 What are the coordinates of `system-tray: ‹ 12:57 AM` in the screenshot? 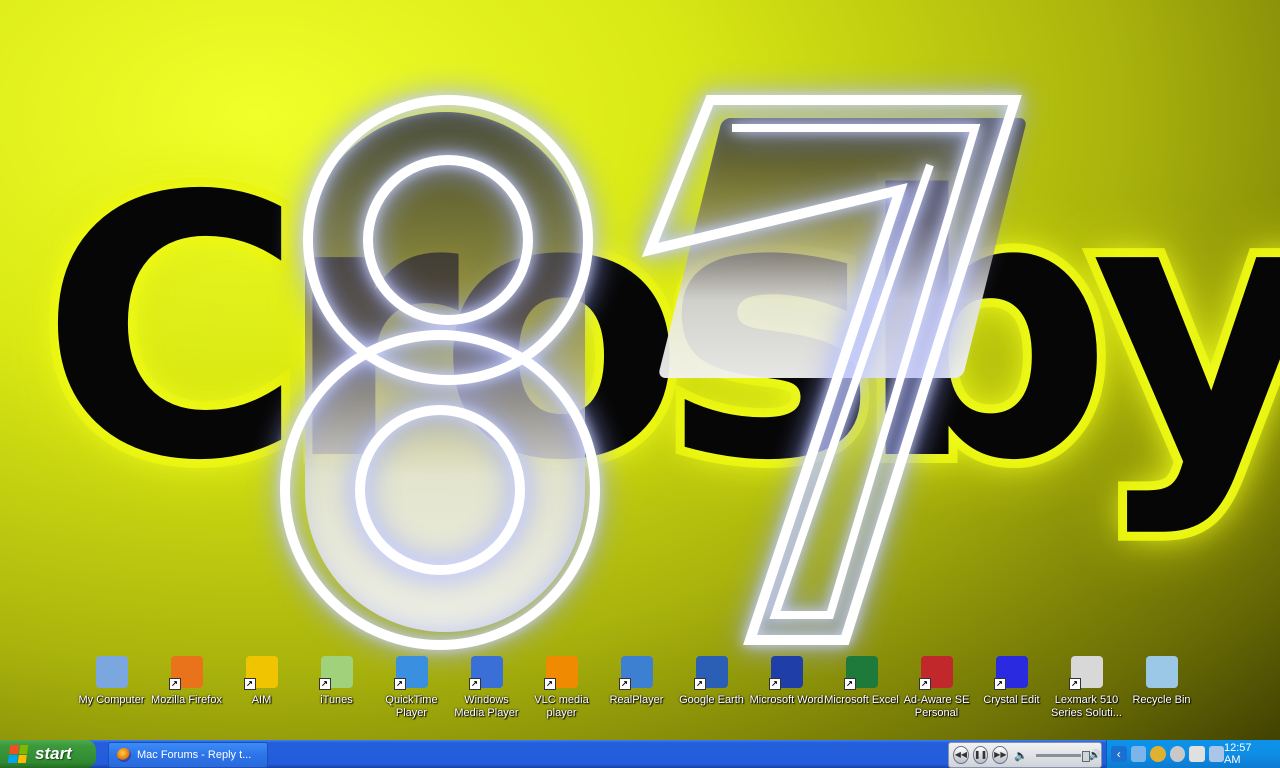 It's located at (1193, 754).